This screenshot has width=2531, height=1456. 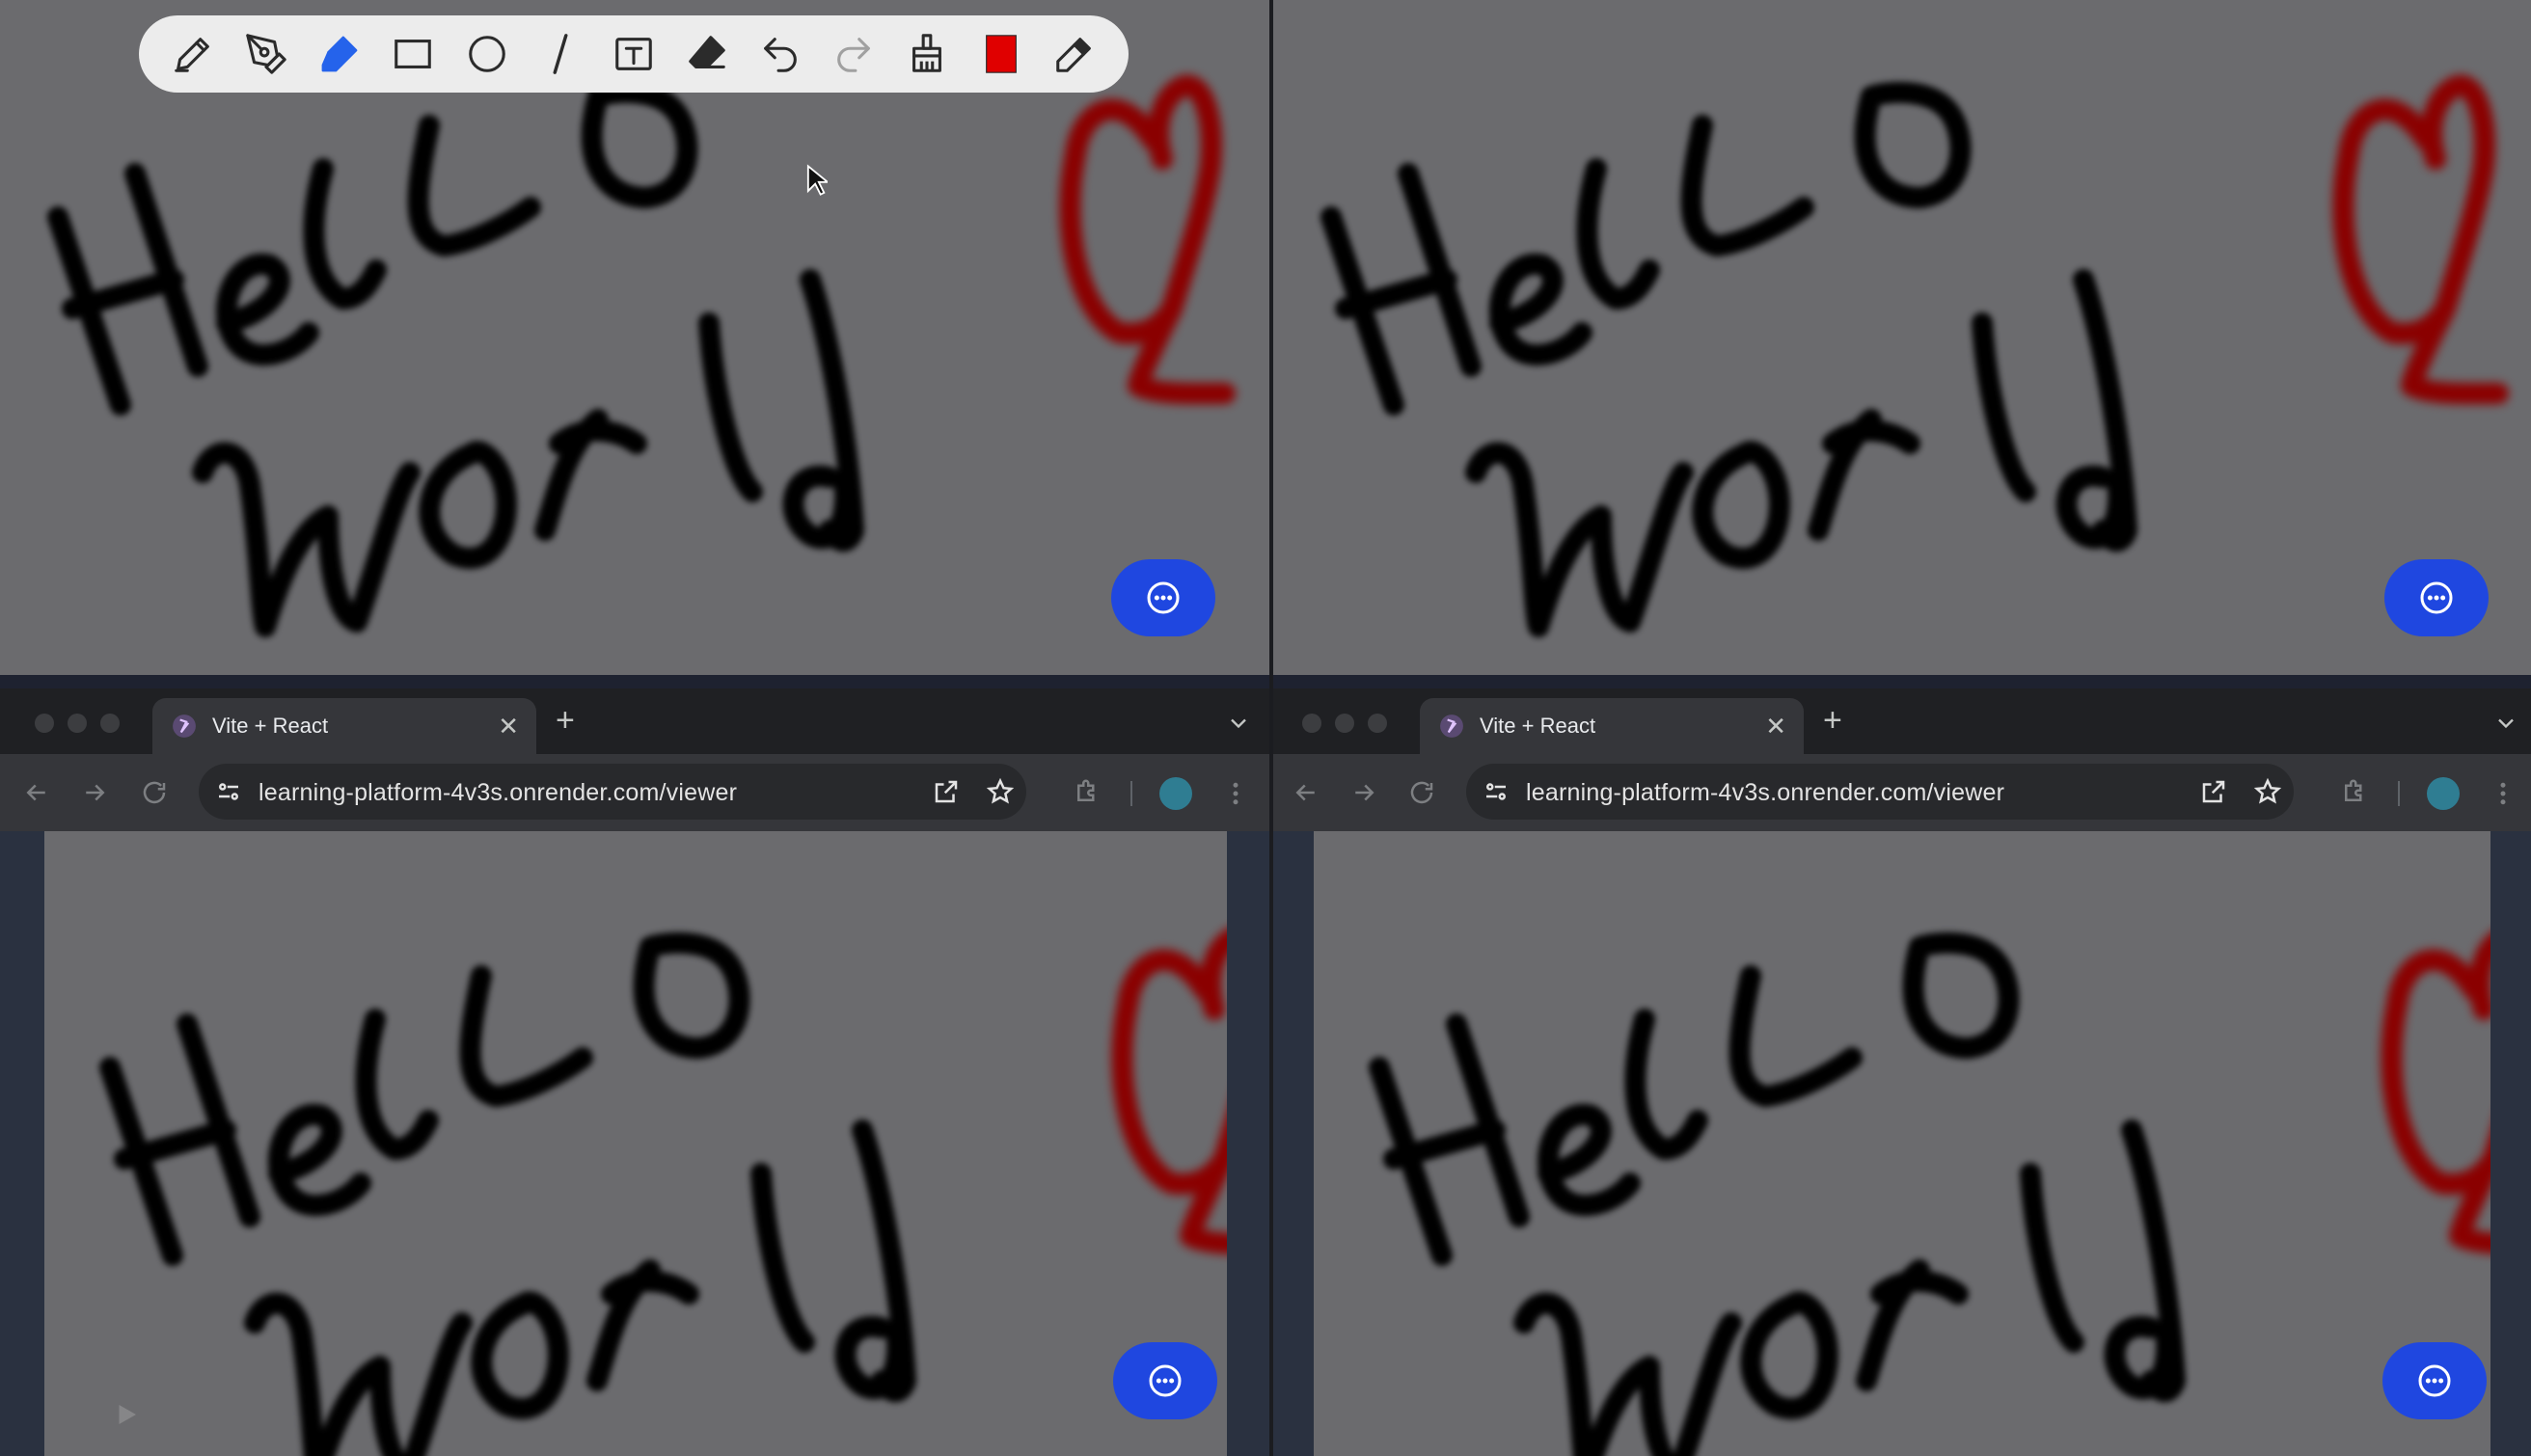 I want to click on rectangle-icon, so click(x=414, y=54).